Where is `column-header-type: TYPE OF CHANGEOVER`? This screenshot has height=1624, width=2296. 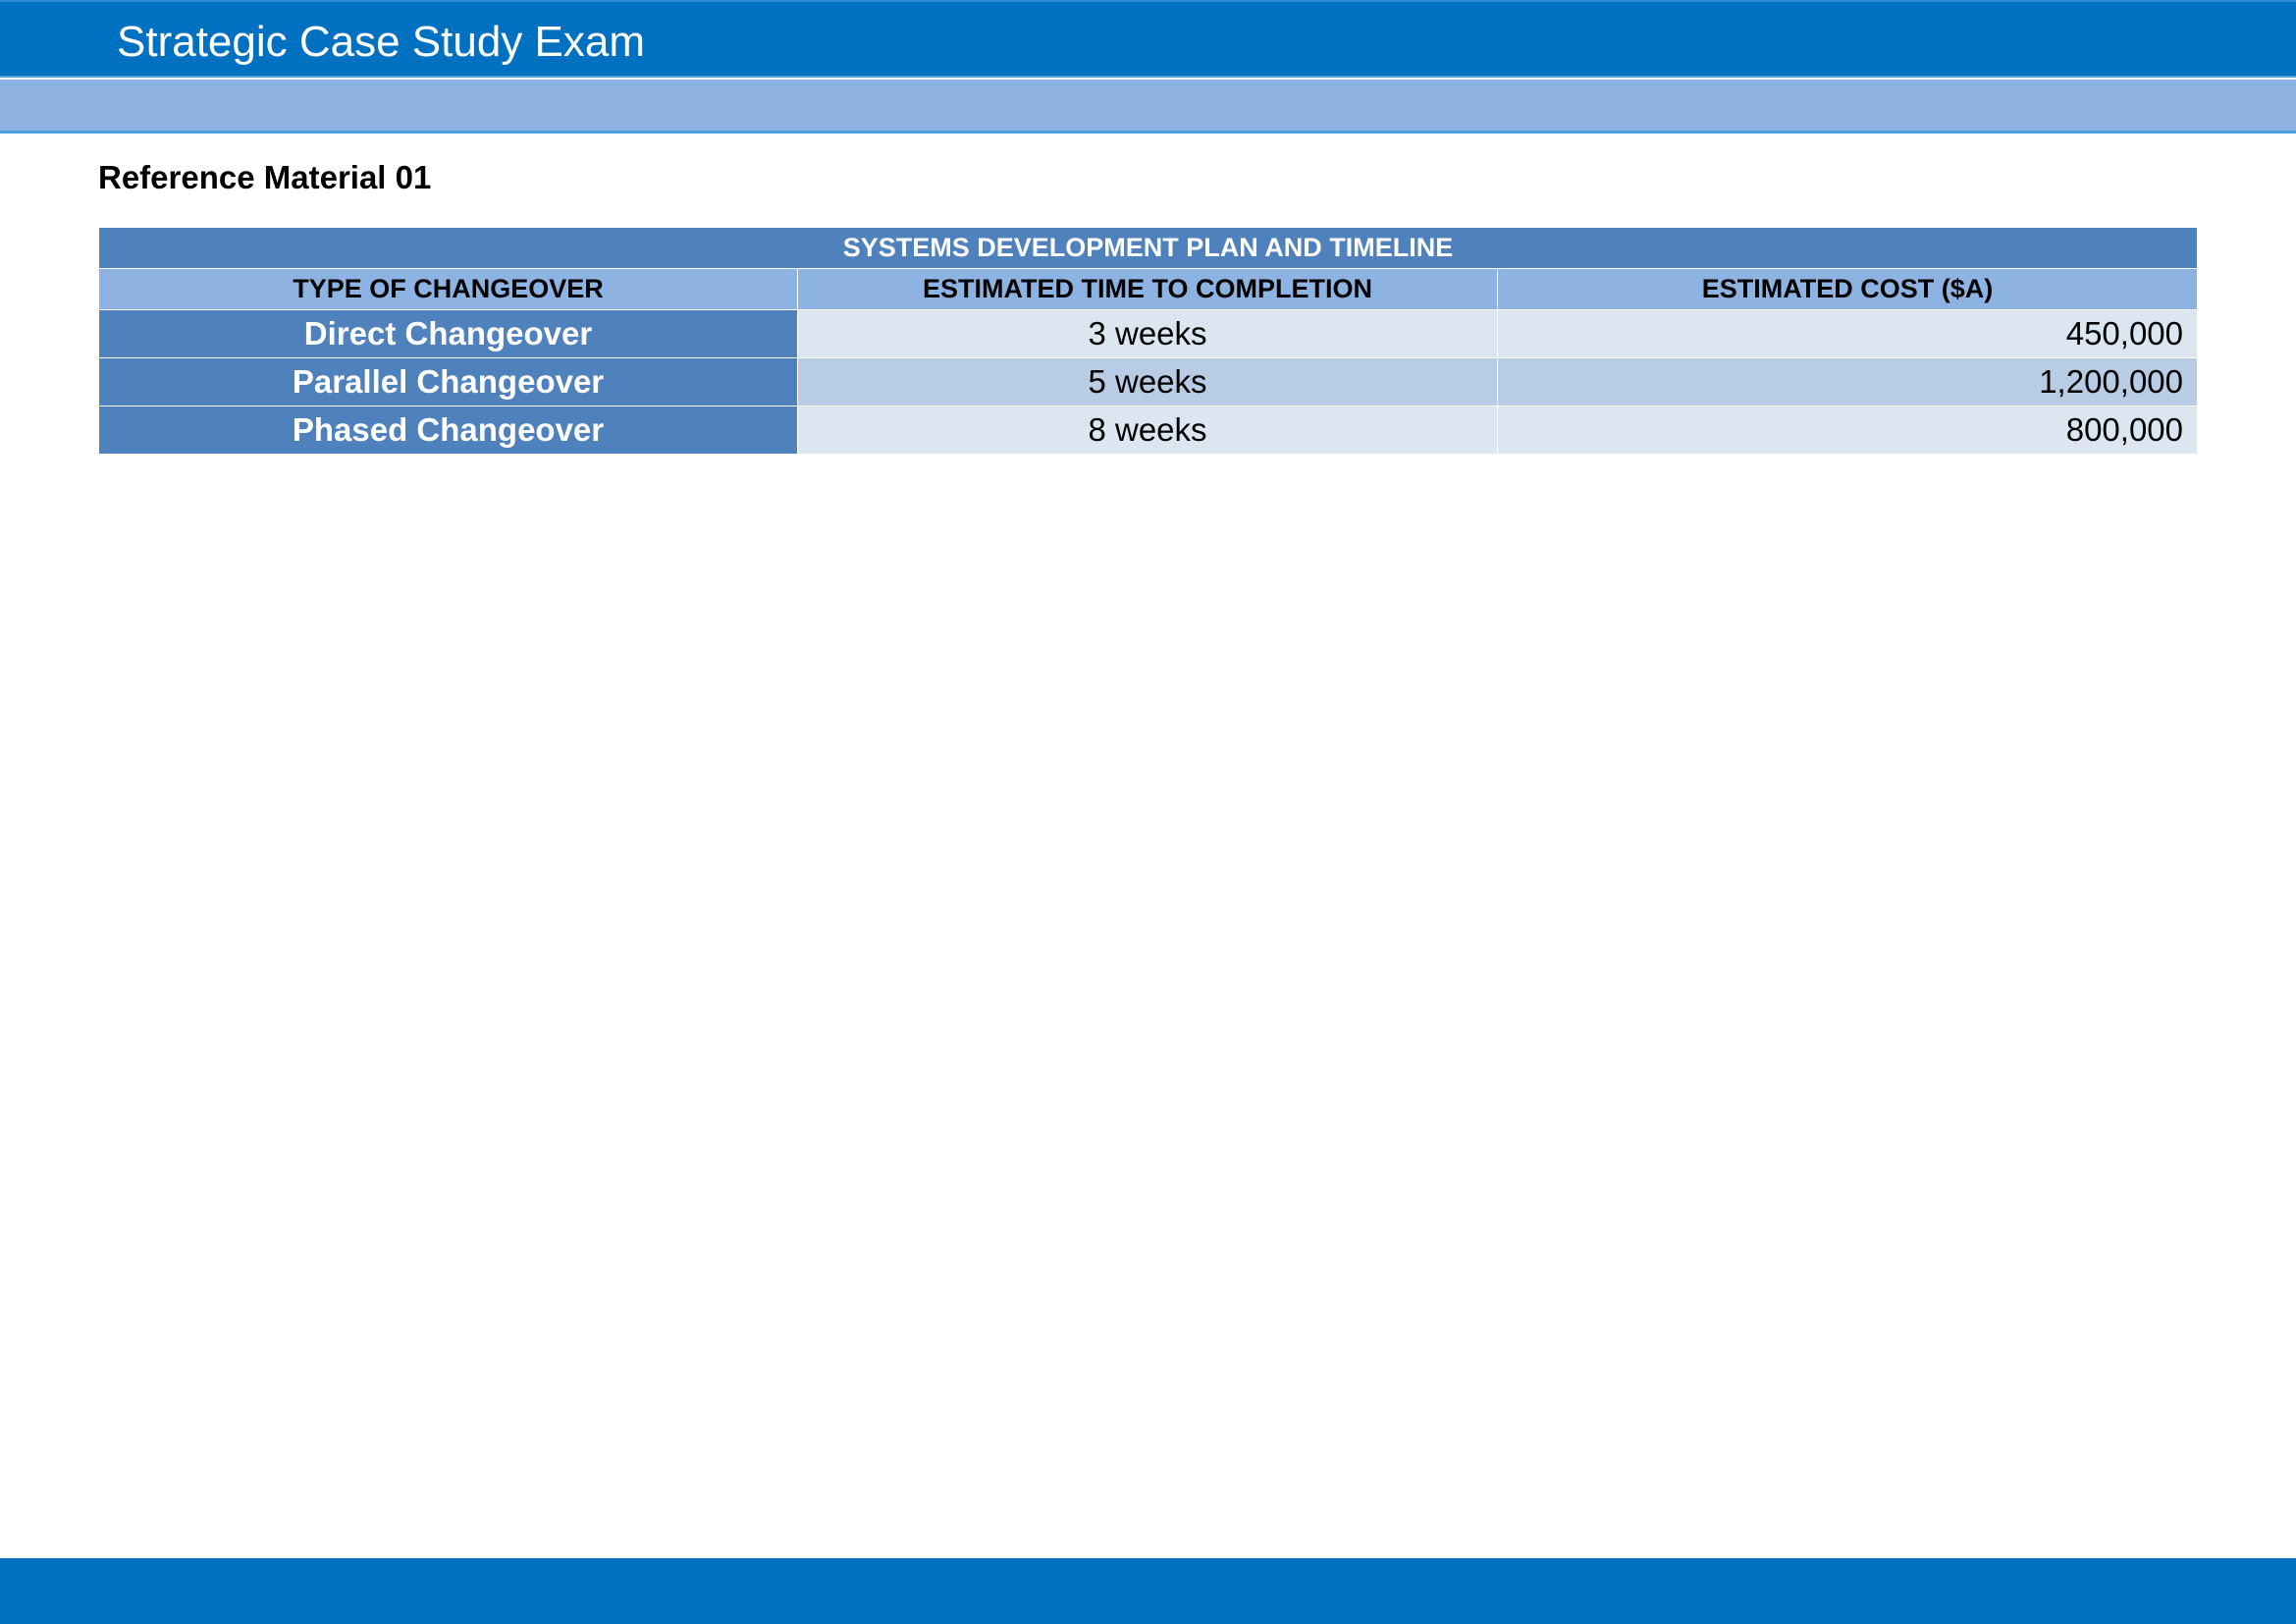 column-header-type: TYPE OF CHANGEOVER is located at coordinates (448, 289).